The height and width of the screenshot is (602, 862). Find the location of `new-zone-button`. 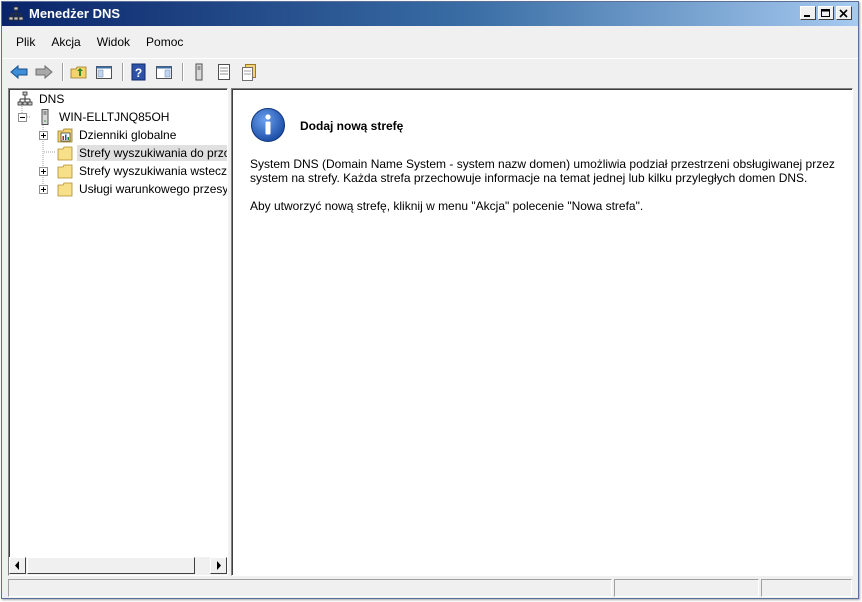

new-zone-button is located at coordinates (249, 72).